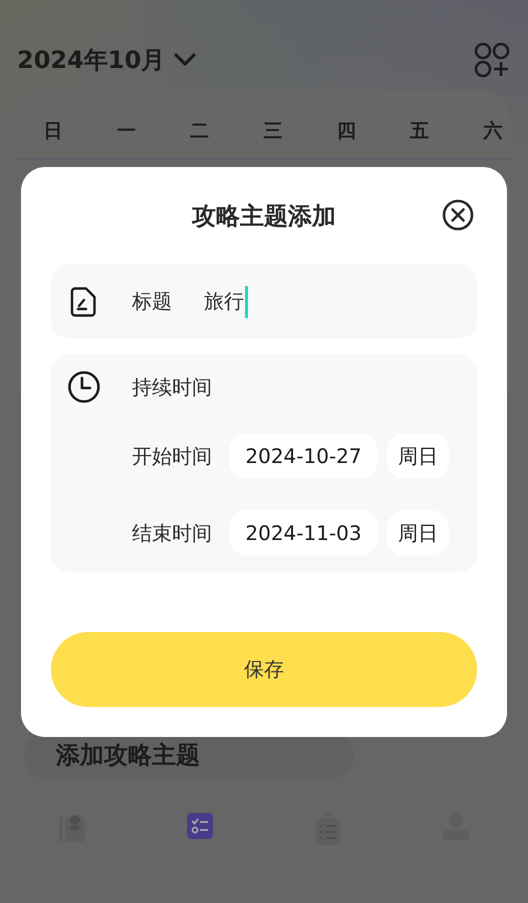 This screenshot has height=903, width=528. Describe the element at coordinates (84, 387) in the screenshot. I see `clock-icon` at that location.